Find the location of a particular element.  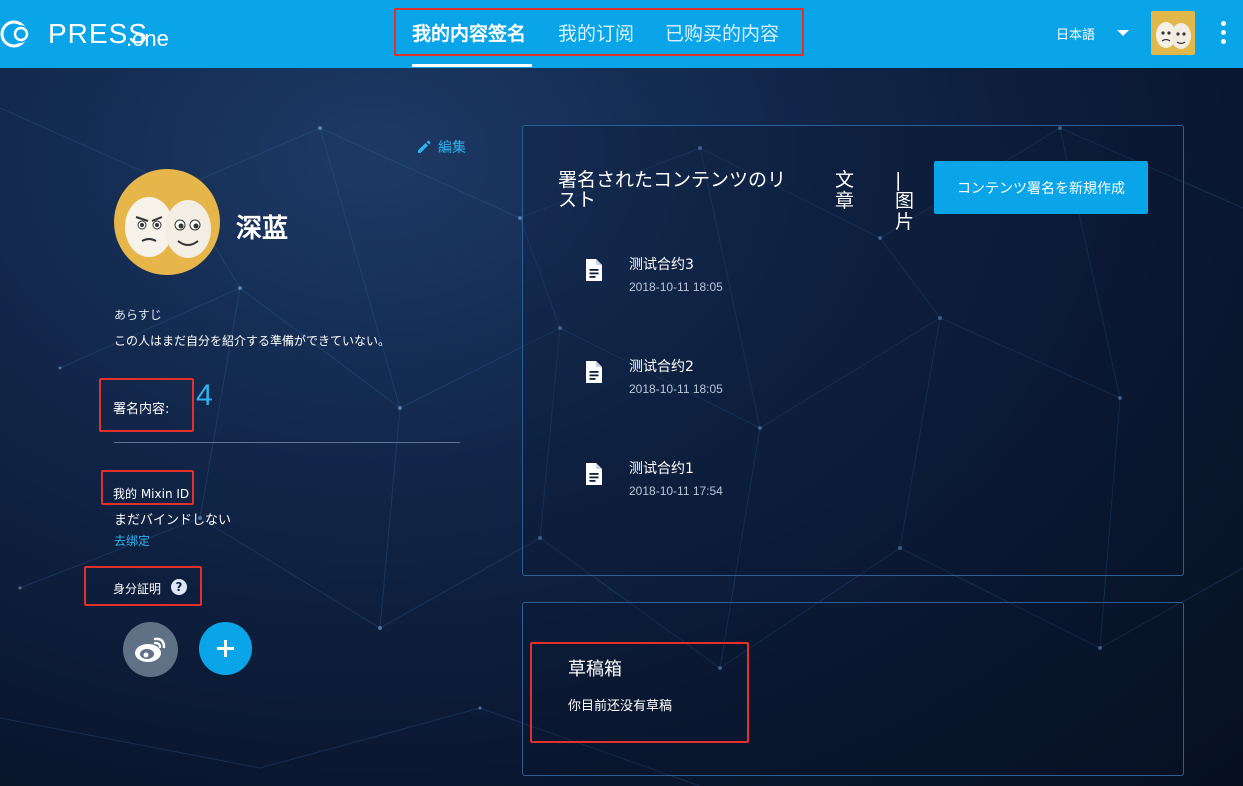

highlight-box-identity is located at coordinates (143, 586).